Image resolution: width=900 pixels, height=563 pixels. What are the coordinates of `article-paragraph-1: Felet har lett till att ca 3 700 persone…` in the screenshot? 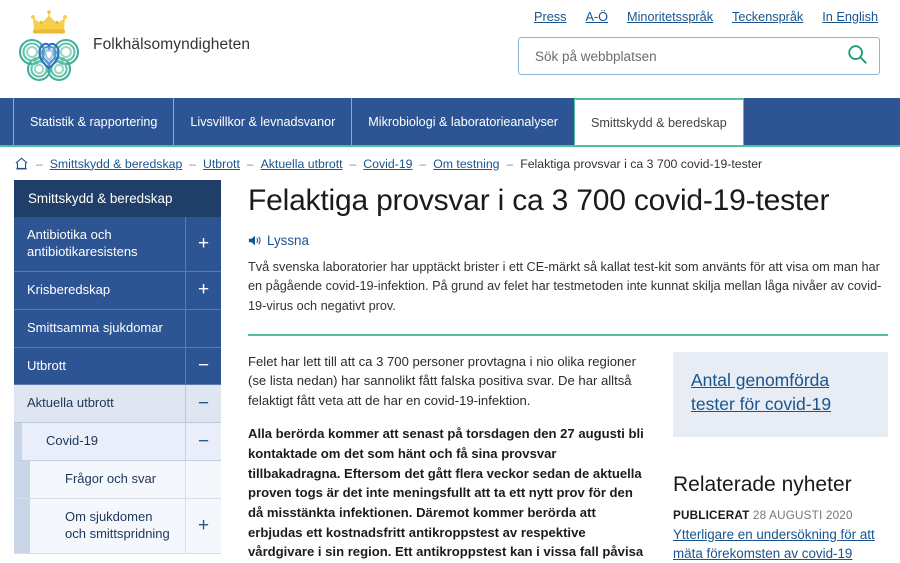 It's located at (442, 380).